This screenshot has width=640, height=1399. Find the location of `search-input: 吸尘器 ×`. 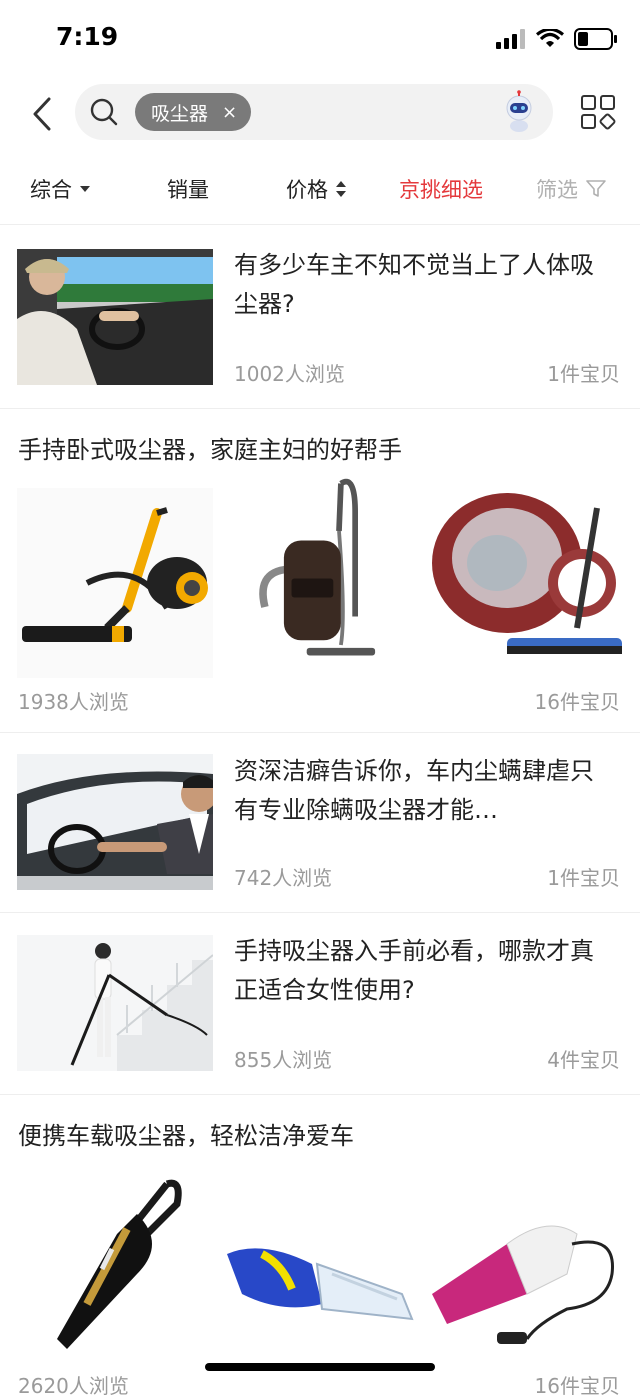

search-input: 吸尘器 × is located at coordinates (314, 112).